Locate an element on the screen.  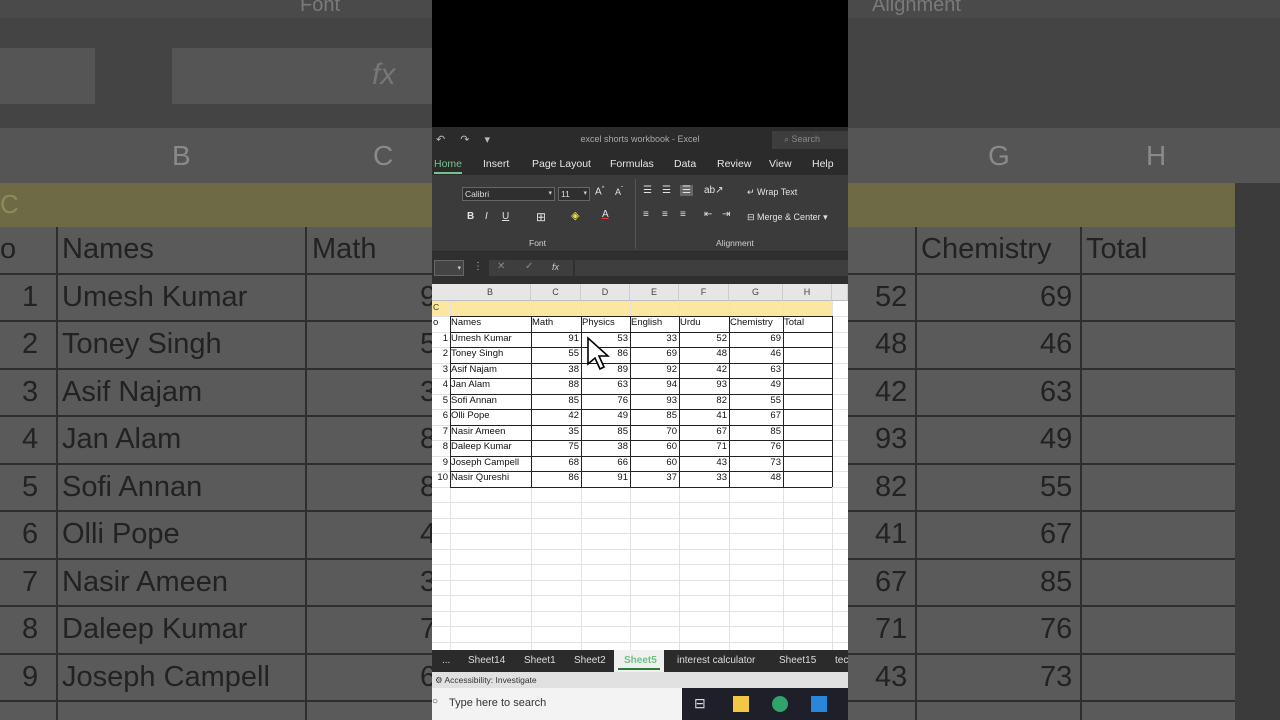
merge-center-button: ⊟ Merge & Center ▾ is located at coordinates (787, 217).